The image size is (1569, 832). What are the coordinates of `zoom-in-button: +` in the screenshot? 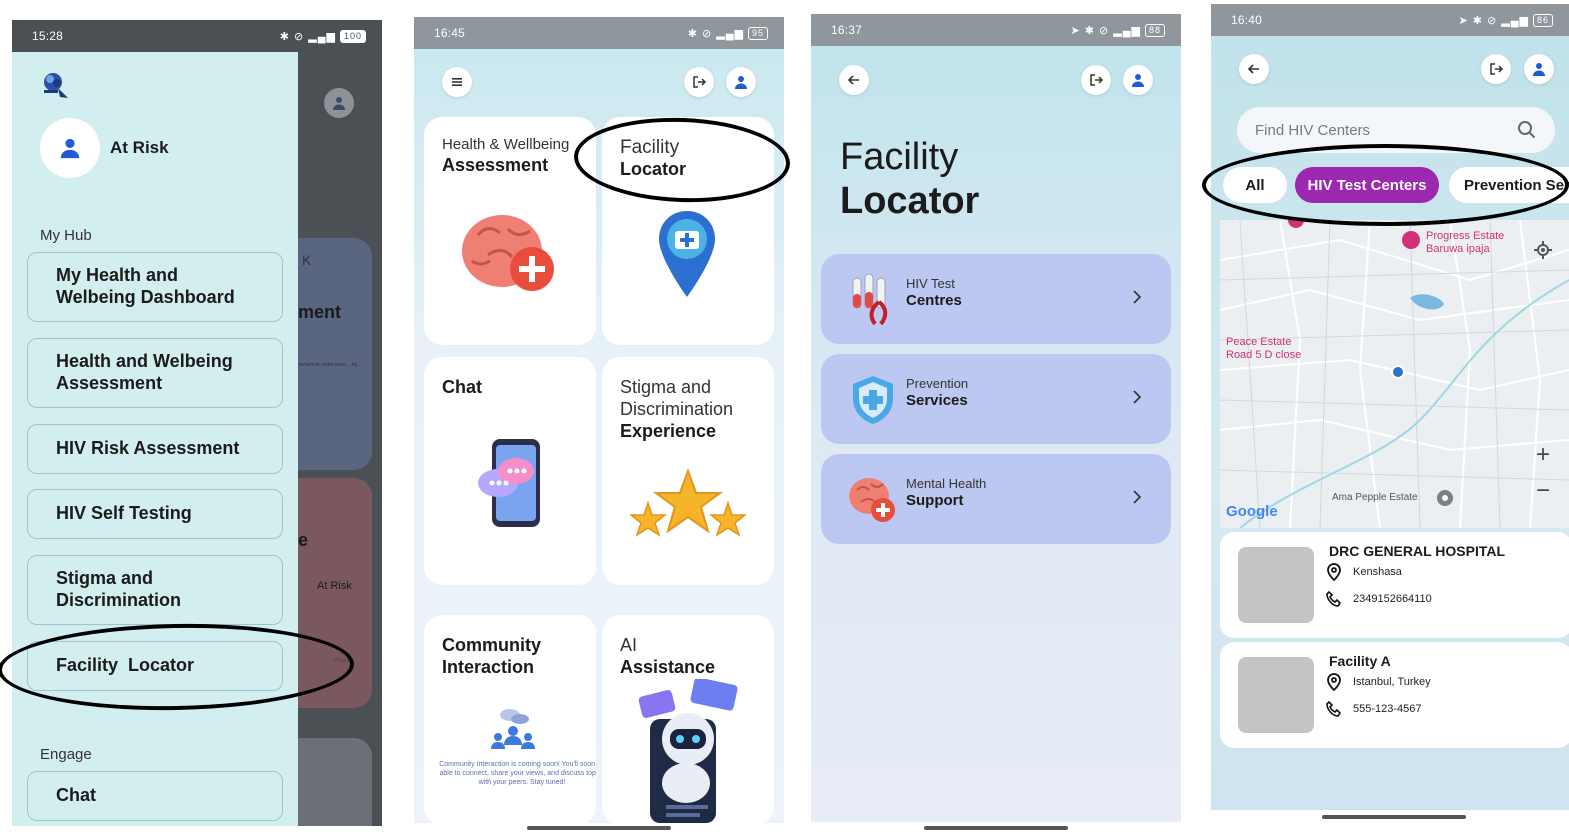 It's located at (1543, 456).